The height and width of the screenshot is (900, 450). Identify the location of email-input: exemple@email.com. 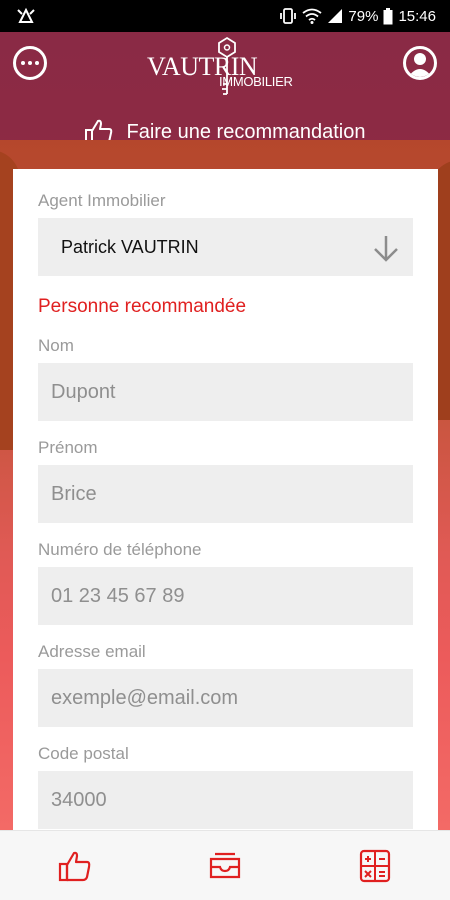
(225, 698).